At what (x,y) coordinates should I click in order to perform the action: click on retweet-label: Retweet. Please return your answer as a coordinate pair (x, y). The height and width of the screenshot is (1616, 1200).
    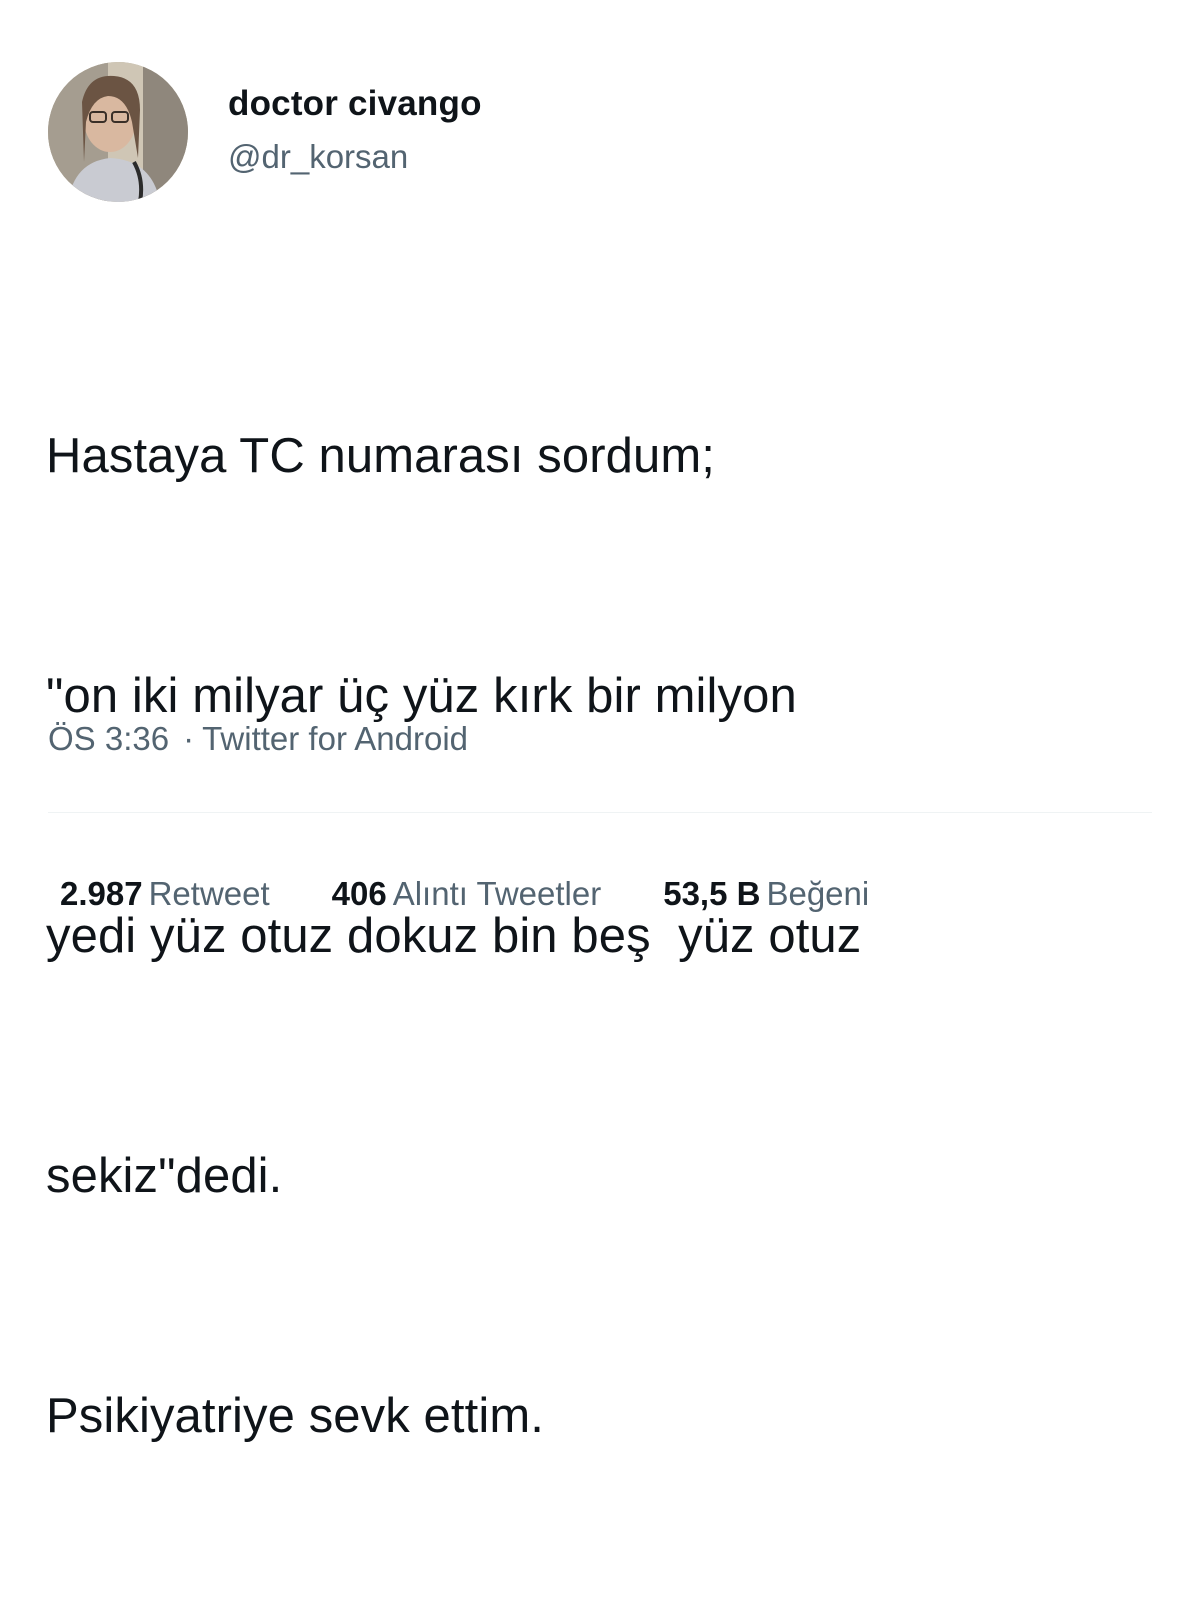
    Looking at the image, I should click on (209, 893).